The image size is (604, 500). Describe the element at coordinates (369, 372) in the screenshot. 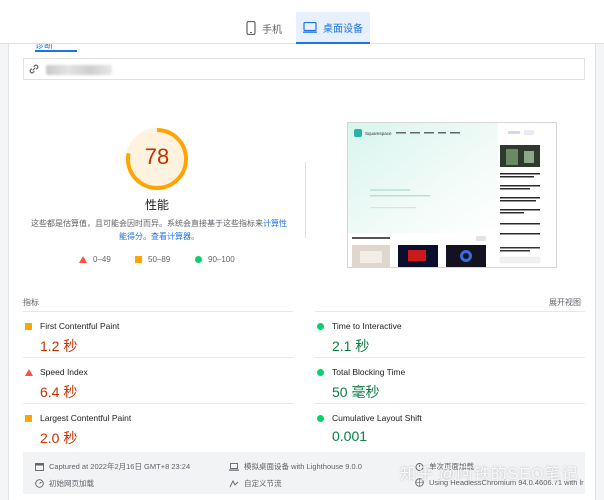

I see `metric-name: Total Blocking Time` at that location.